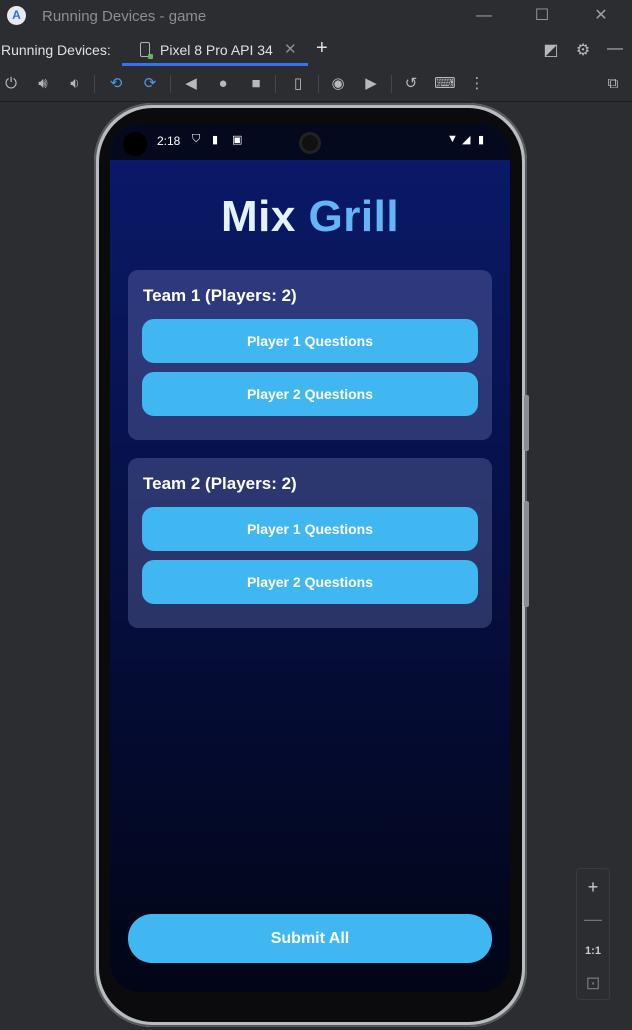 The width and height of the screenshot is (632, 1030). I want to click on volume-down-icon: 🔉︎, so click(75, 84).